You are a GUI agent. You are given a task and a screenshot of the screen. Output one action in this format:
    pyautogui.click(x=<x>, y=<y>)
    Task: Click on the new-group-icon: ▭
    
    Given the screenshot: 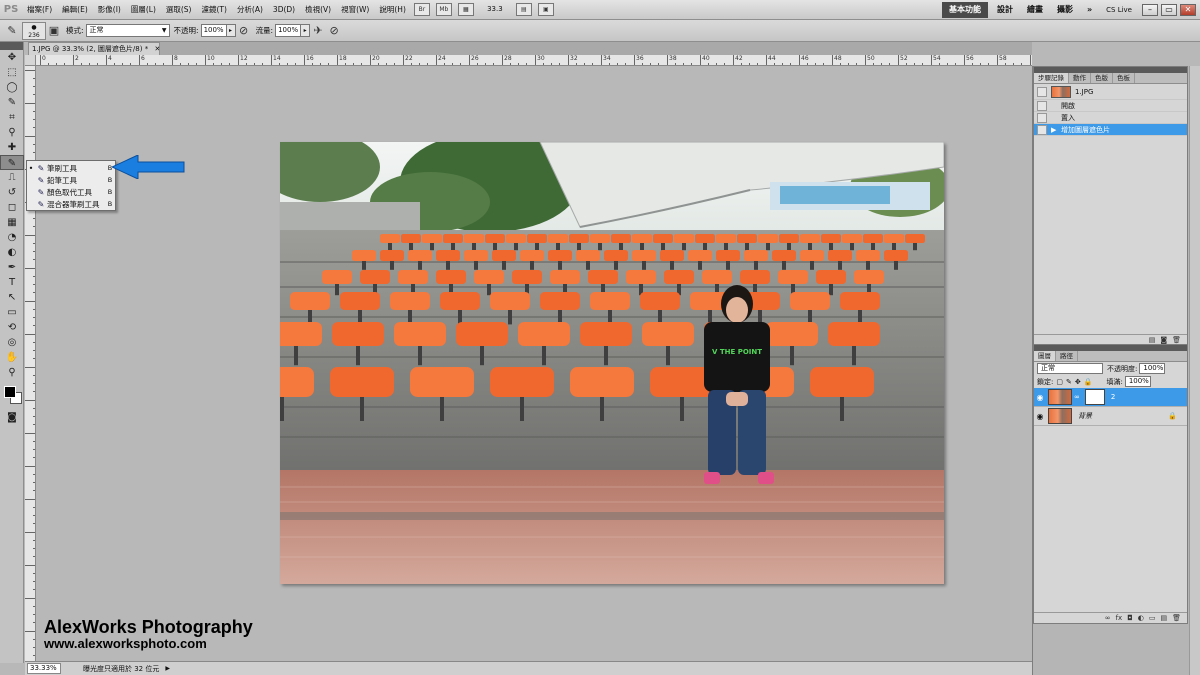 What is the action you would take?
    pyautogui.click(x=1152, y=618)
    